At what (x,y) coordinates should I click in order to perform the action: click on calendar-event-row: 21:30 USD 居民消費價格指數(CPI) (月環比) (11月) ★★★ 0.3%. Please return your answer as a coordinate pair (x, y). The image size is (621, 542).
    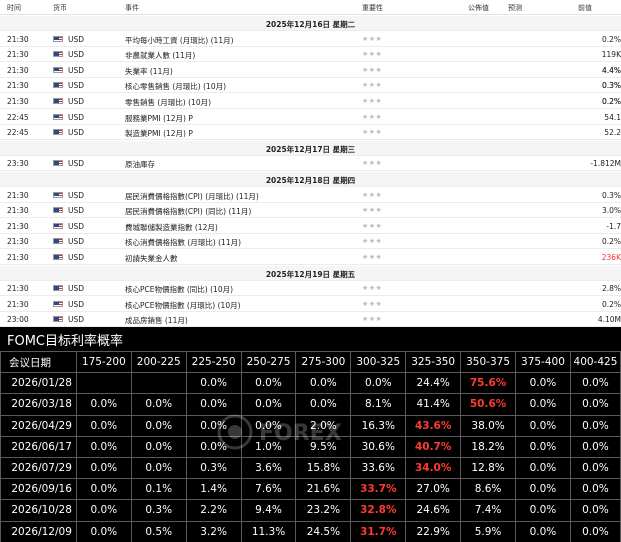
    Looking at the image, I should click on (310, 195).